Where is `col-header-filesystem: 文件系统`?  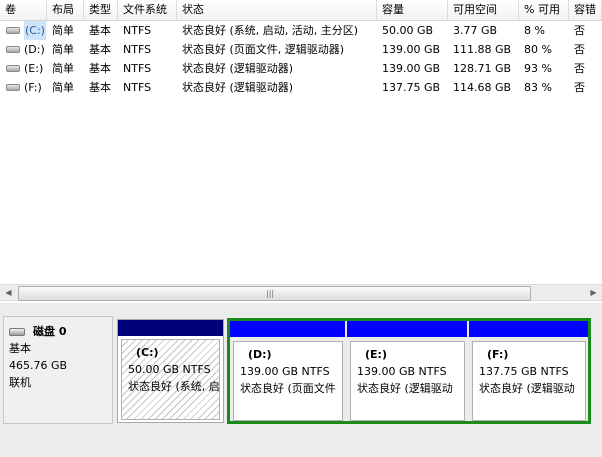
col-header-filesystem: 文件系统 is located at coordinates (147, 10).